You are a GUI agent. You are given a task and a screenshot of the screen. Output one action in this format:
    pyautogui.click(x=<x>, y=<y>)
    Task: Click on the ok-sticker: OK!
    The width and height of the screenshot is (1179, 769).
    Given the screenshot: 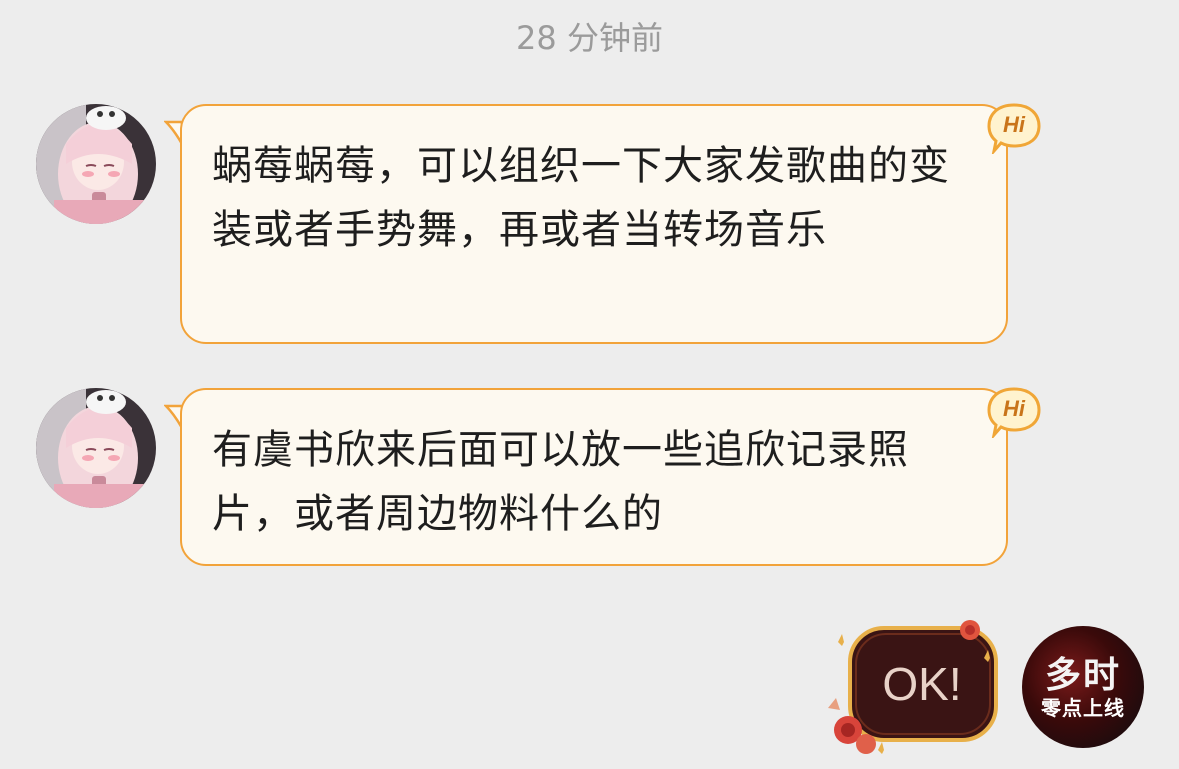 What is the action you would take?
    pyautogui.click(x=913, y=687)
    